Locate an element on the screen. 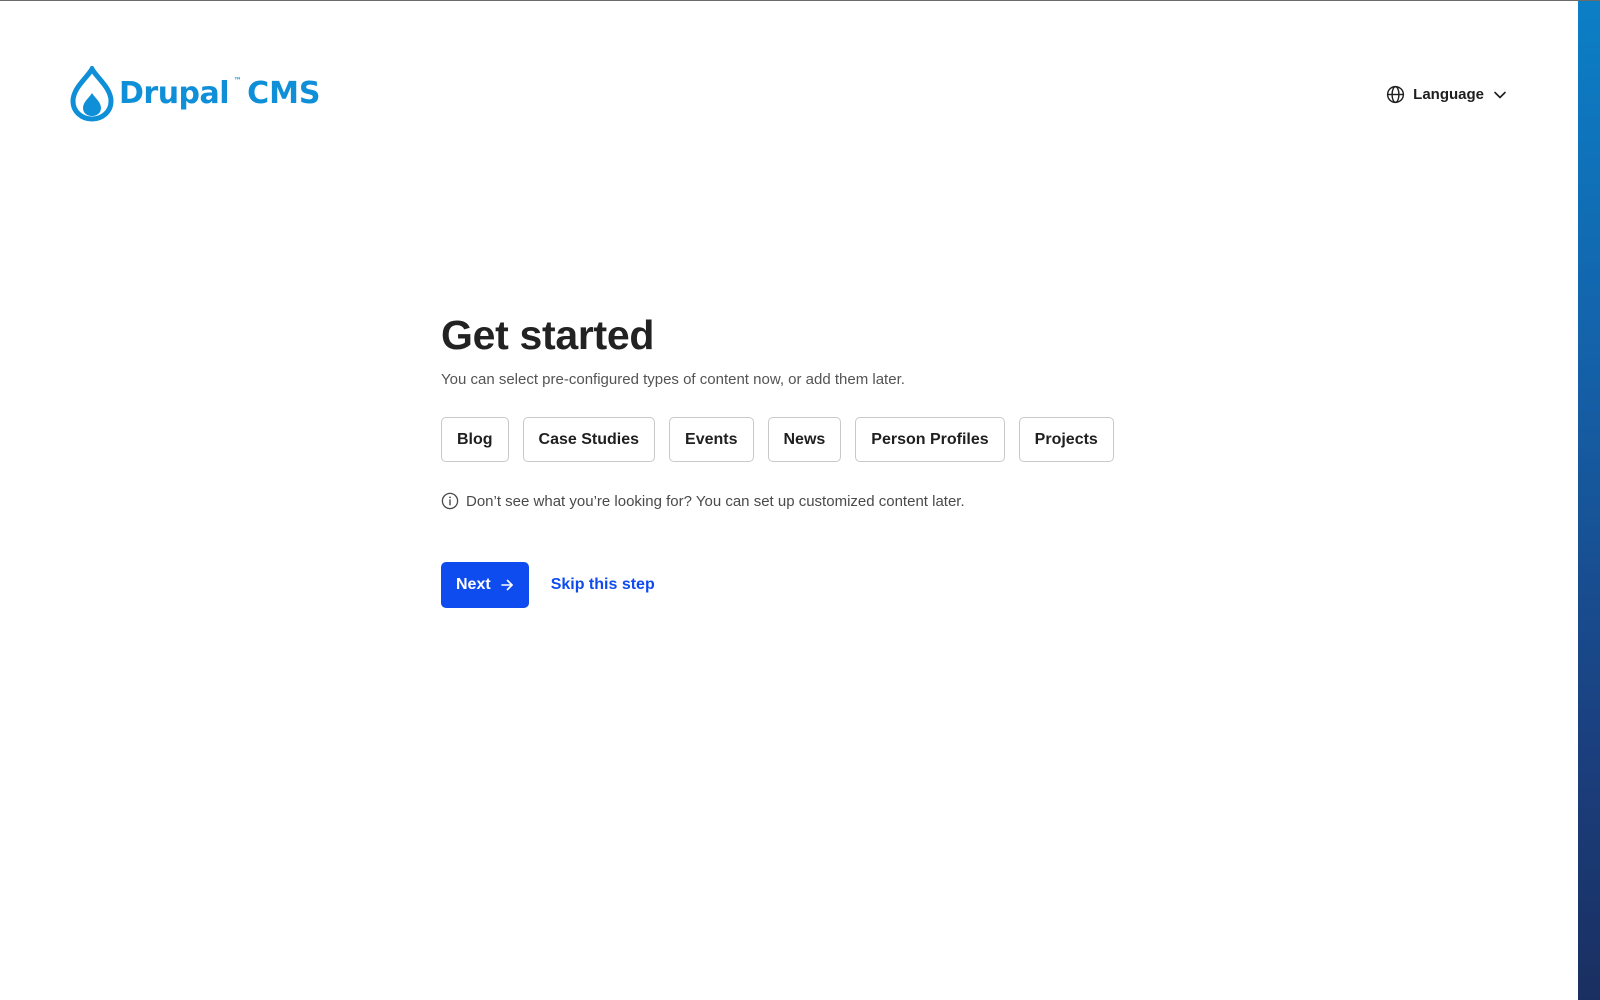 The image size is (1600, 1000). drupal-cms-logo: Drupal ™ CMS is located at coordinates (195, 94).